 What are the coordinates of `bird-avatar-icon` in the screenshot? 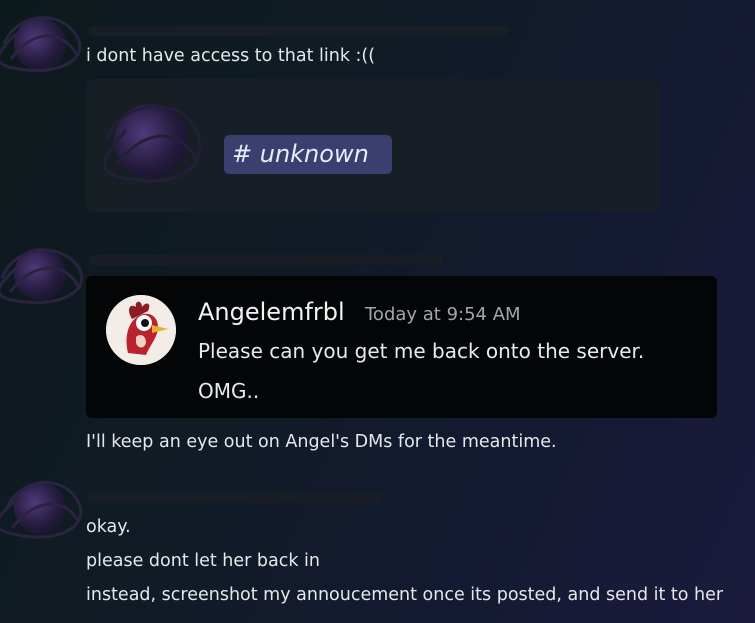 It's located at (141, 330).